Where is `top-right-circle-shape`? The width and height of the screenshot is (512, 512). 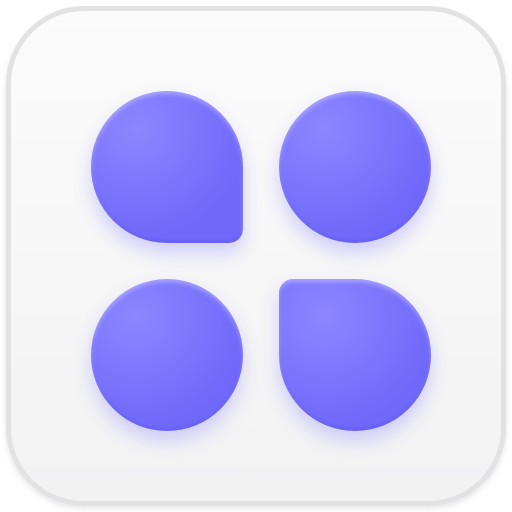 top-right-circle-shape is located at coordinates (355, 167).